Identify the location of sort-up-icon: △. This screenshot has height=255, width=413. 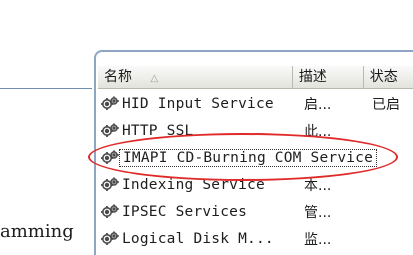
(154, 78).